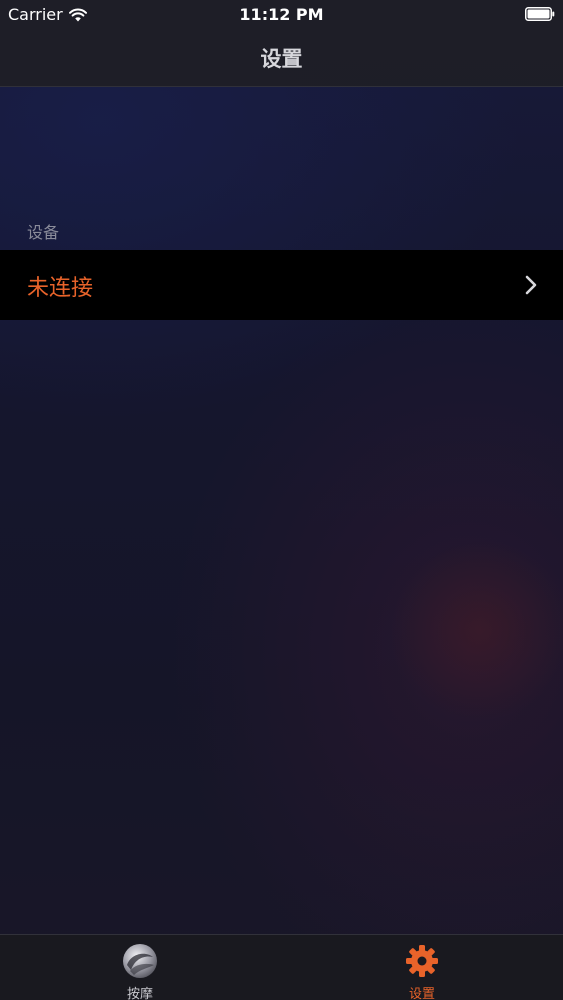 This screenshot has width=563, height=1000. What do you see at coordinates (140, 961) in the screenshot?
I see `massage-icon` at bounding box center [140, 961].